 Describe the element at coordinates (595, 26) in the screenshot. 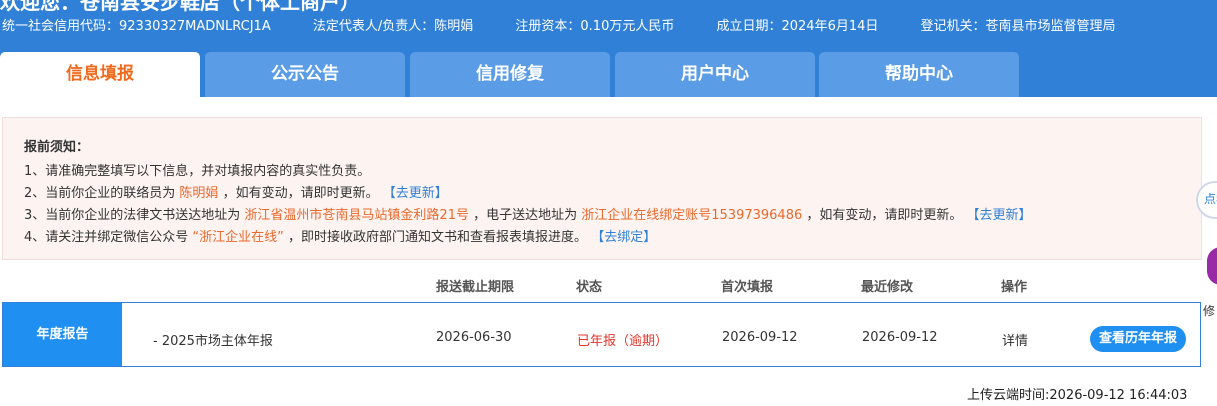

I see `registered-capital: 注册资本：0.10万元人民币` at that location.